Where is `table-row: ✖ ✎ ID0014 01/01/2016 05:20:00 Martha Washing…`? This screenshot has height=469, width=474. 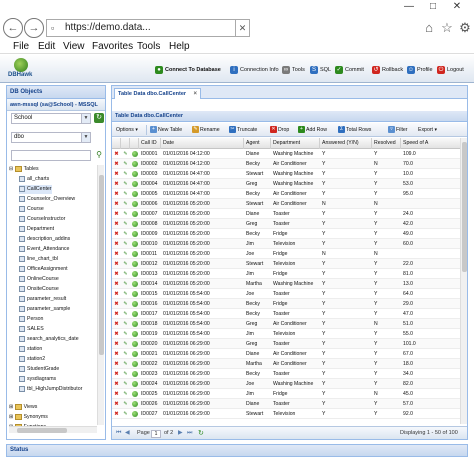
table-row: ✖ ✎ ID0014 01/01/2016 05:20:00 Martha Washing… is located at coordinates (286, 284).